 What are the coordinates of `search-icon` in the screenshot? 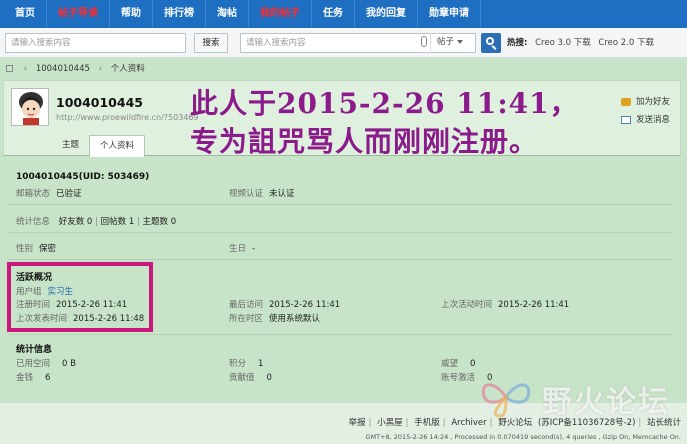 It's located at (490, 41).